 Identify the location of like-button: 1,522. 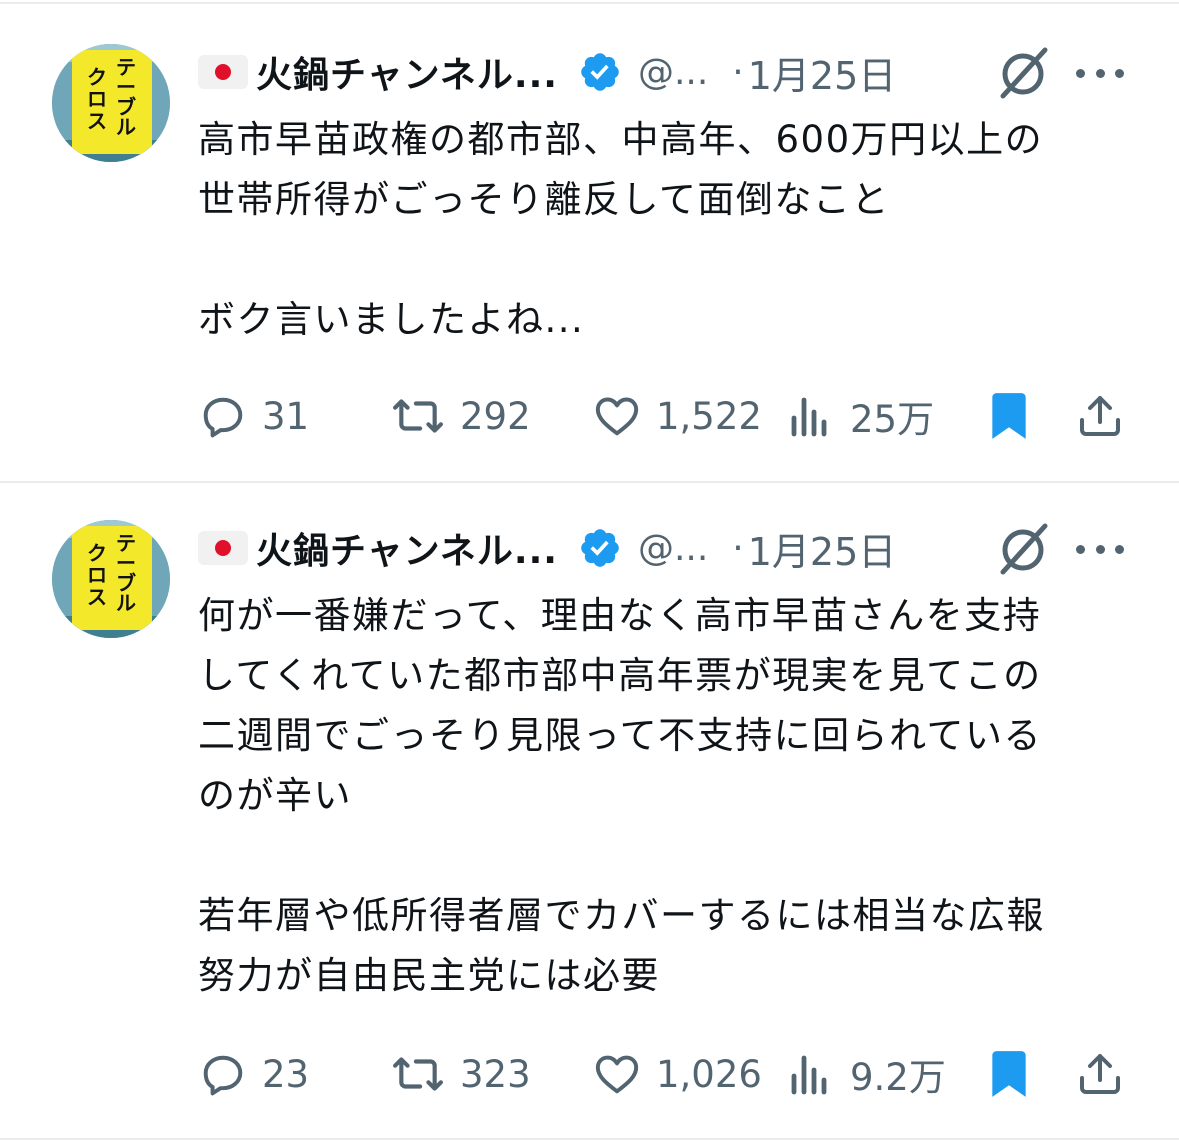
(677, 416).